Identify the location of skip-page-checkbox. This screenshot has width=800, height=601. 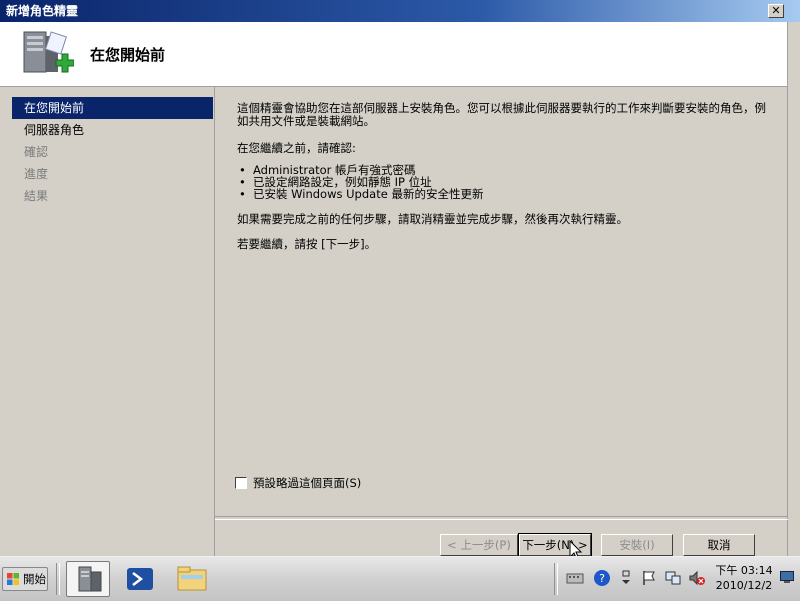
(241, 483).